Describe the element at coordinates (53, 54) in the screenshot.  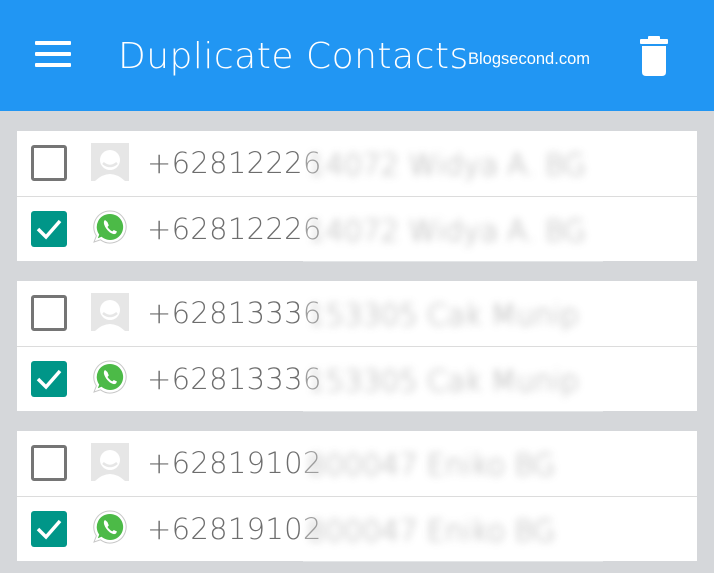
I see `hamburger-menu-icon` at that location.